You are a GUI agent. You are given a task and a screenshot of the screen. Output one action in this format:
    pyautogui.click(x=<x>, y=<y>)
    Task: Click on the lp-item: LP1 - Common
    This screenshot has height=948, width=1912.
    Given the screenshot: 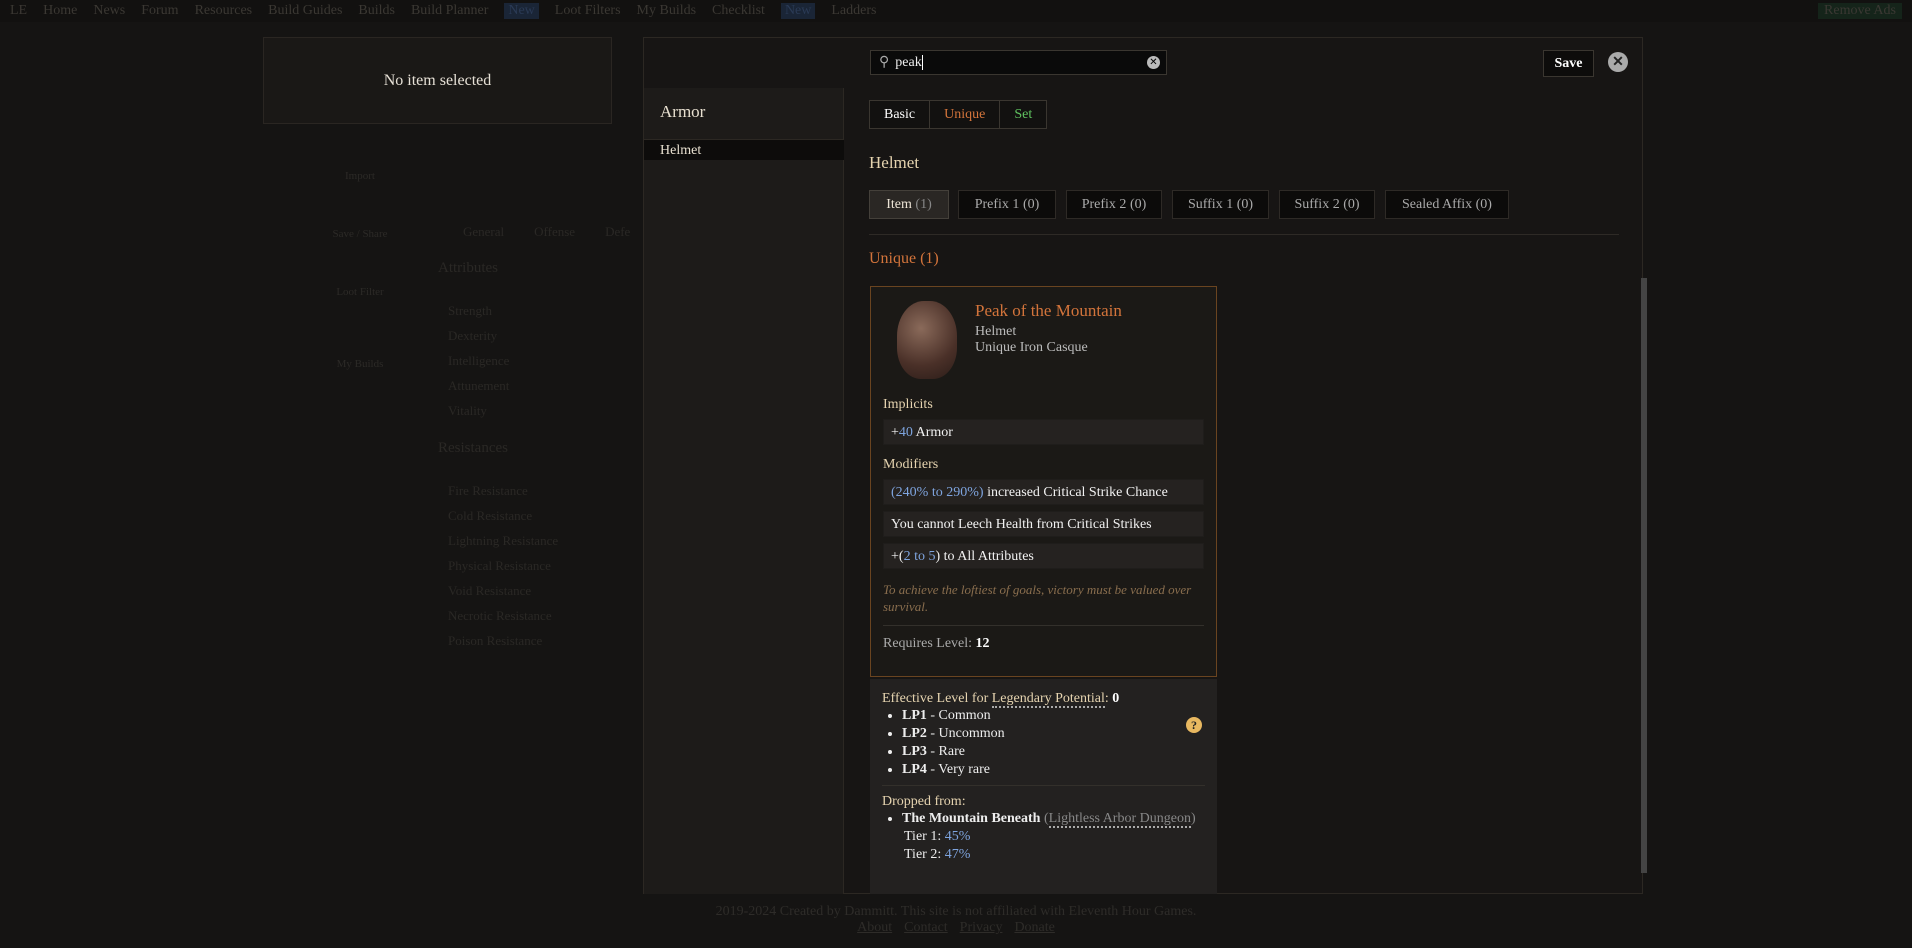 What is the action you would take?
    pyautogui.click(x=1053, y=716)
    